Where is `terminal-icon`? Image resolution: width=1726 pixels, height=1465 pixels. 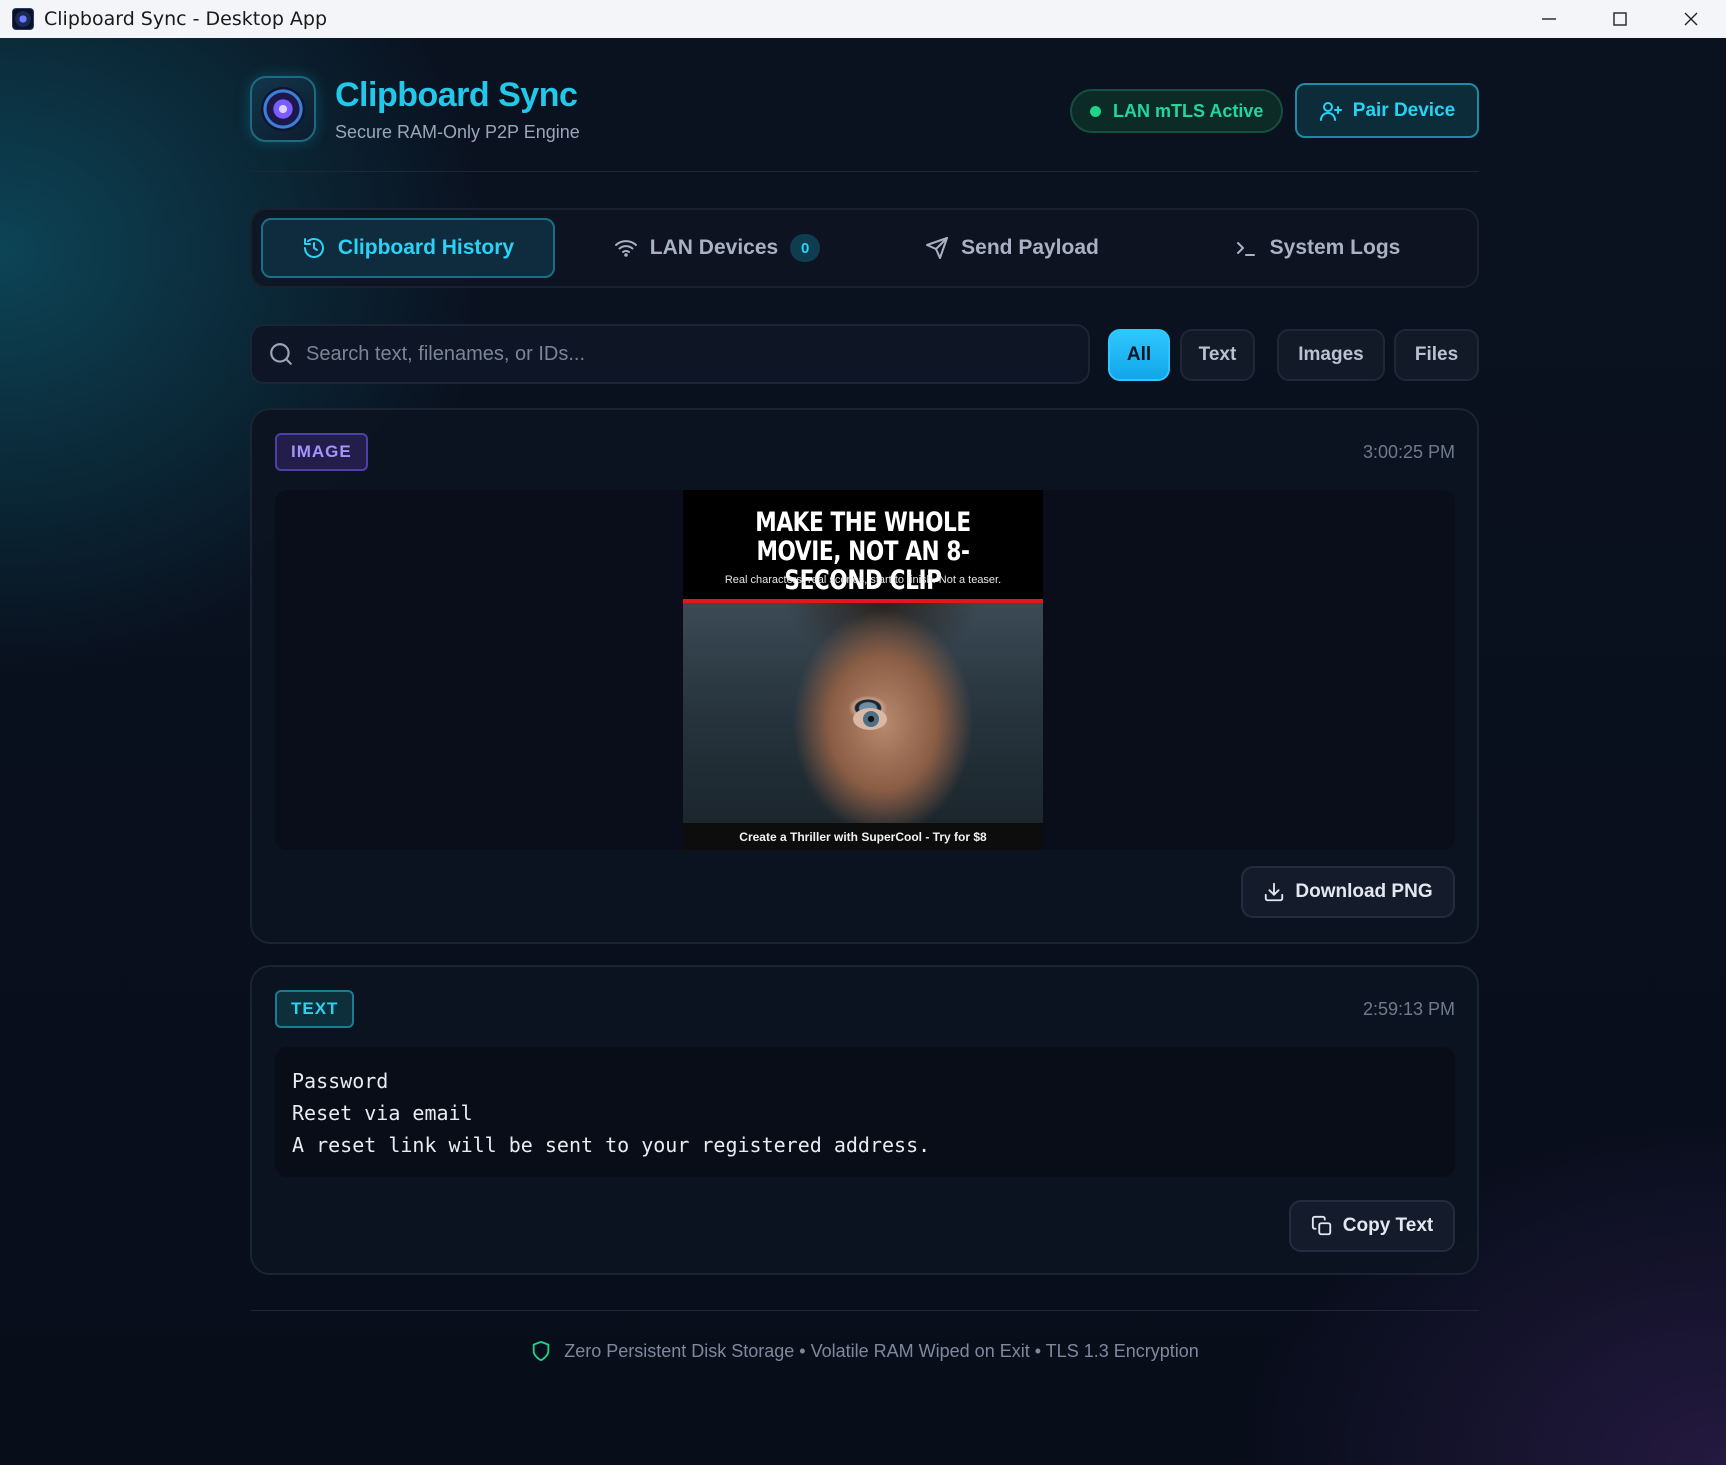 terminal-icon is located at coordinates (1245, 249).